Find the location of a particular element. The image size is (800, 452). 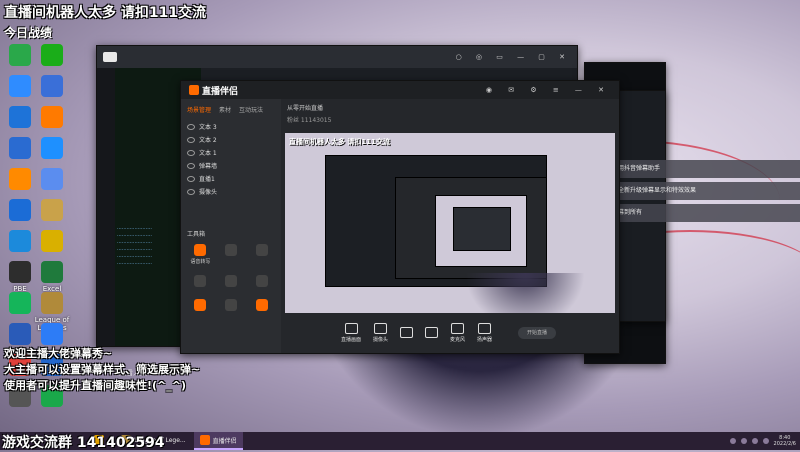

clock-date: 2022/2/6 is located at coordinates (784, 444).